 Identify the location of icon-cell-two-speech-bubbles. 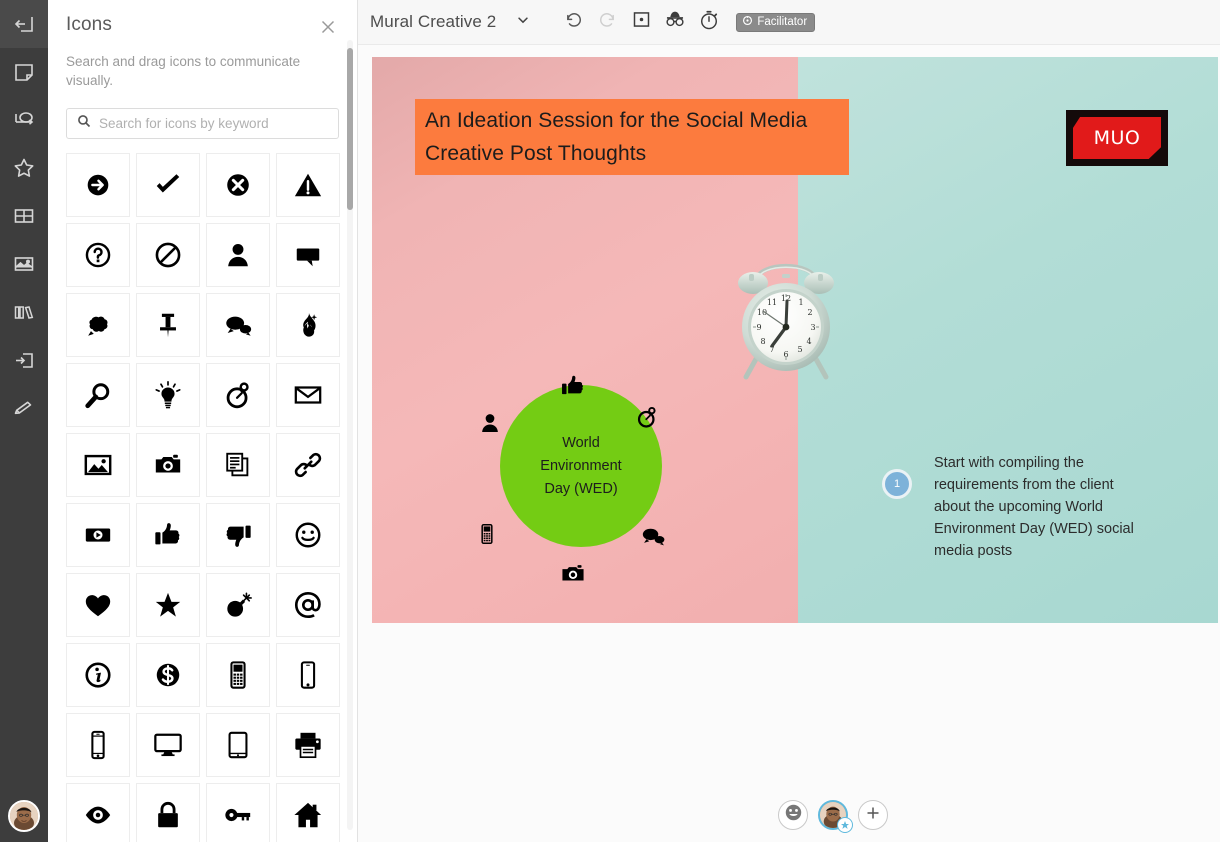
(238, 325).